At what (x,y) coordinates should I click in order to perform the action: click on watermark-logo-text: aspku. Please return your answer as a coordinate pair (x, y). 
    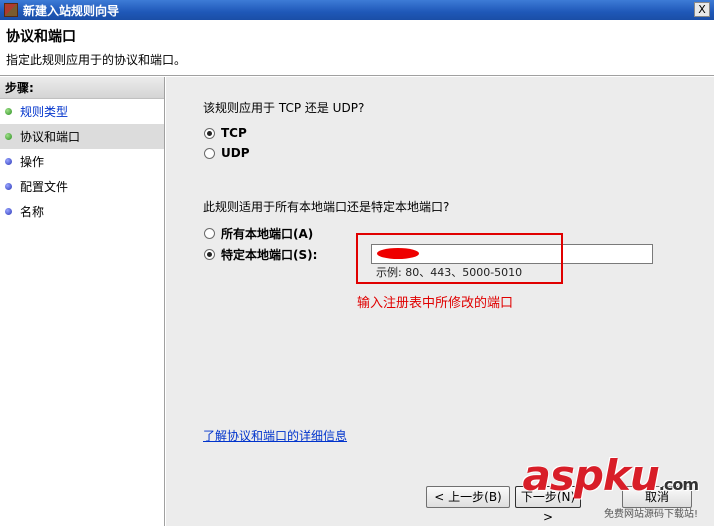
    Looking at the image, I should click on (591, 475).